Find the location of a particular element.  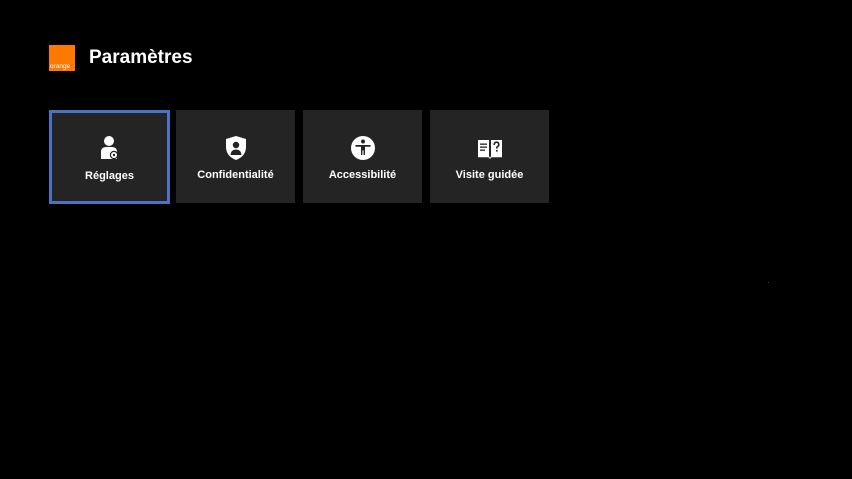

tile-reglages: Réglages is located at coordinates (109, 157).